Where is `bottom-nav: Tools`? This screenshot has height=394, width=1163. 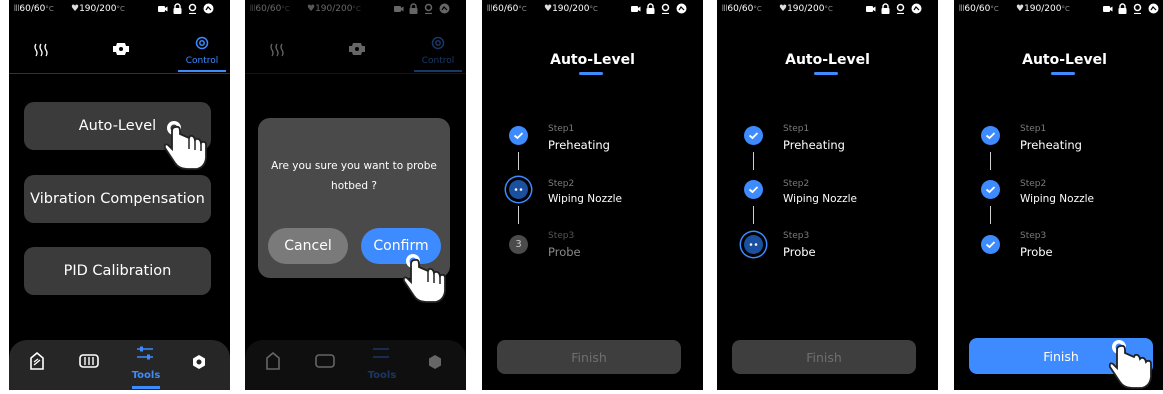 bottom-nav: Tools is located at coordinates (119, 365).